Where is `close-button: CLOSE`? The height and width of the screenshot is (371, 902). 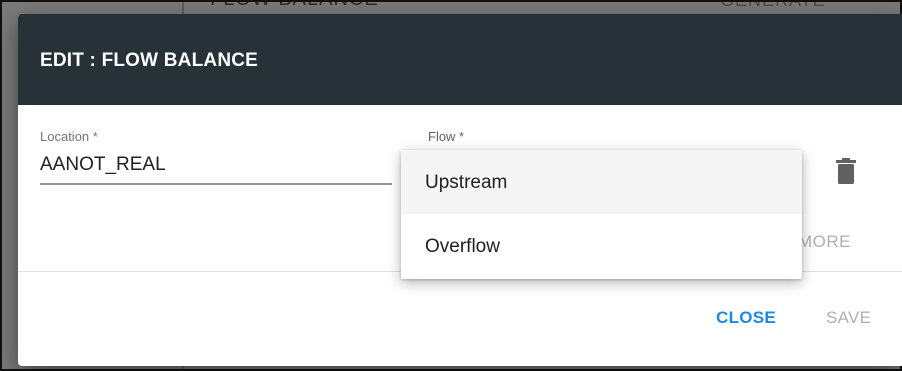 close-button: CLOSE is located at coordinates (746, 318).